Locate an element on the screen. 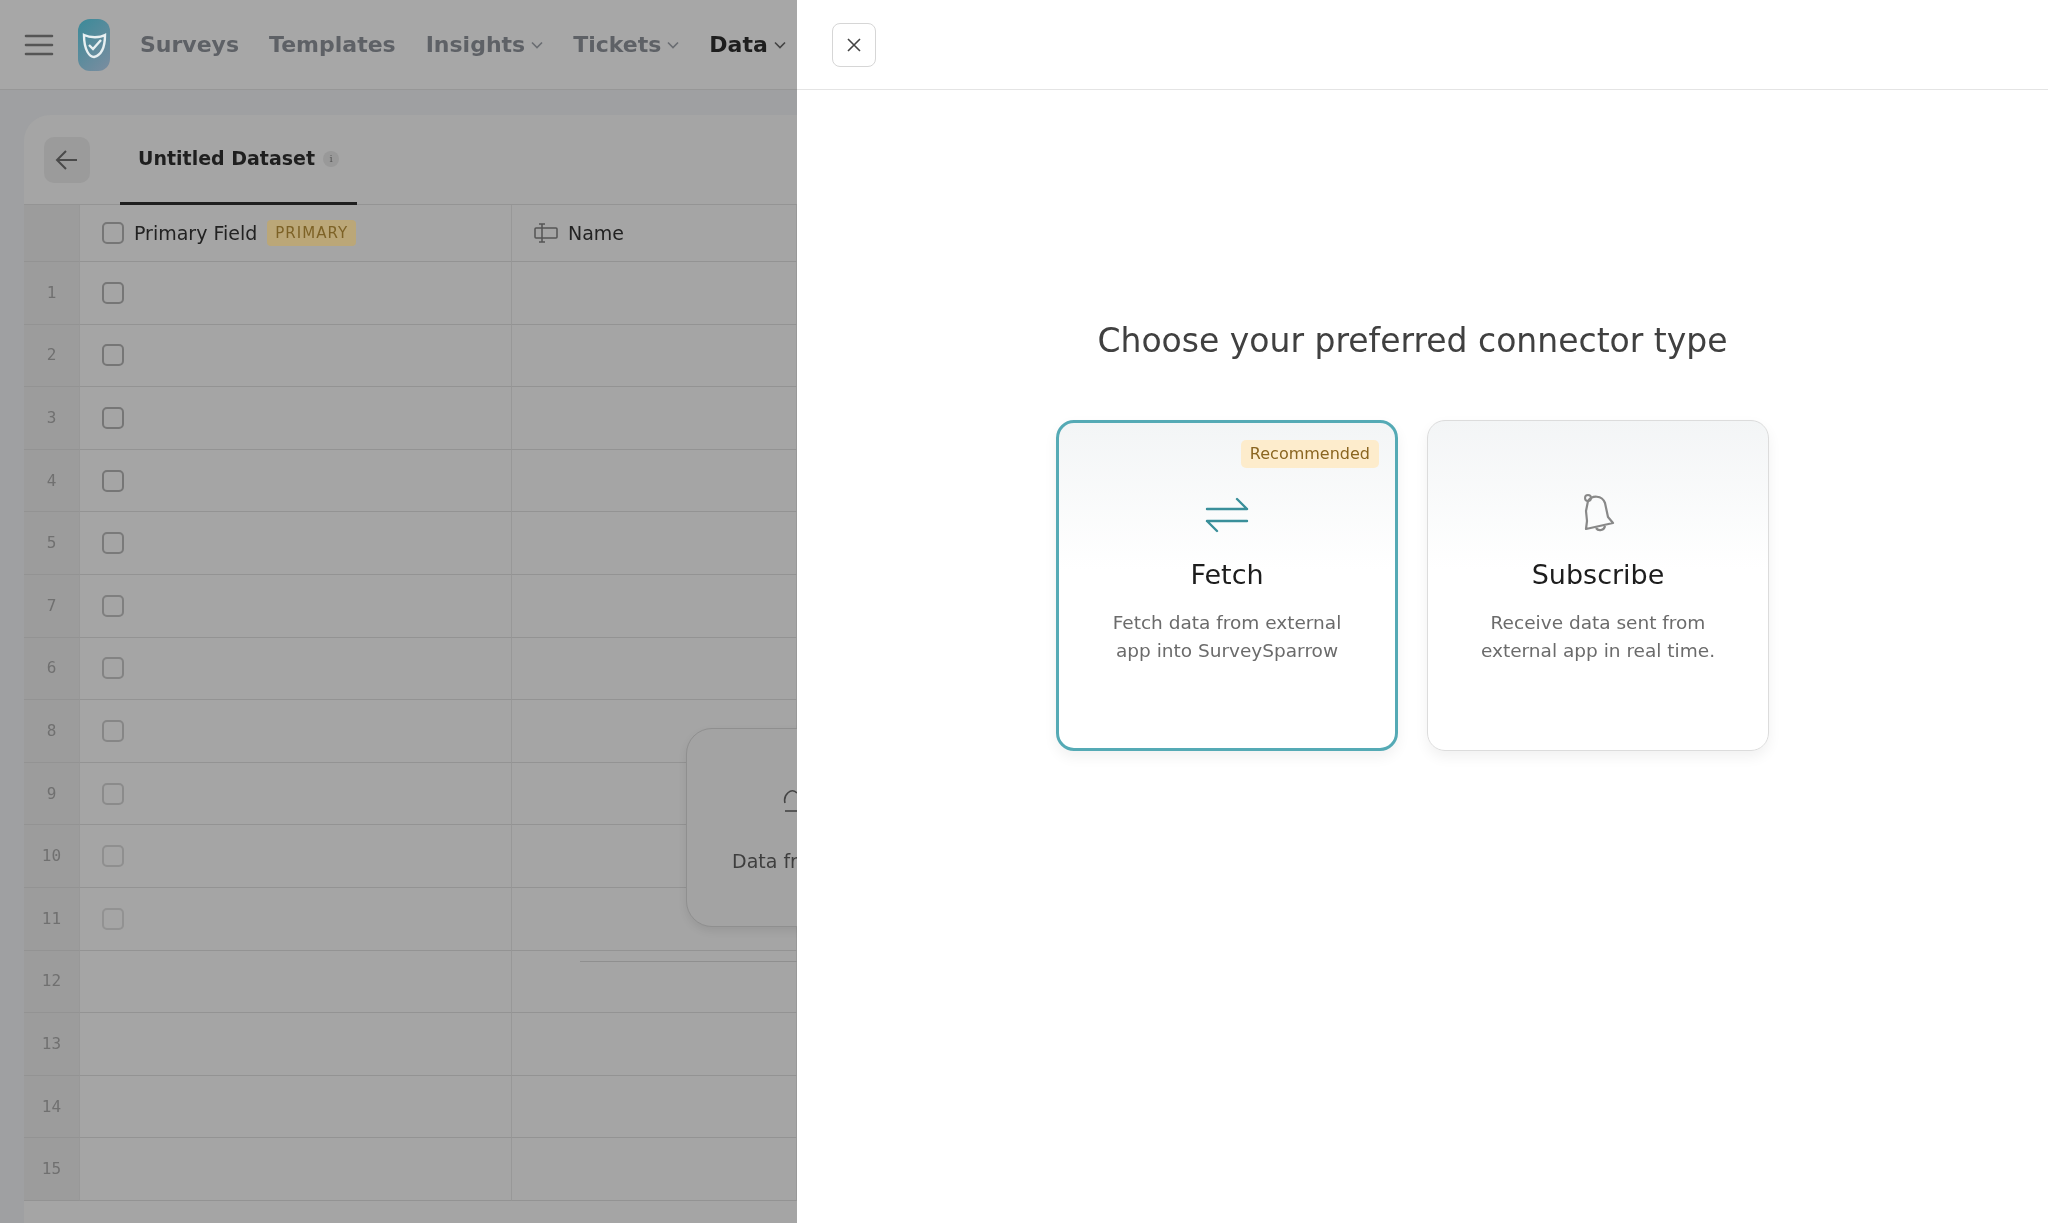  primary-badge: PRIMARY is located at coordinates (312, 233).